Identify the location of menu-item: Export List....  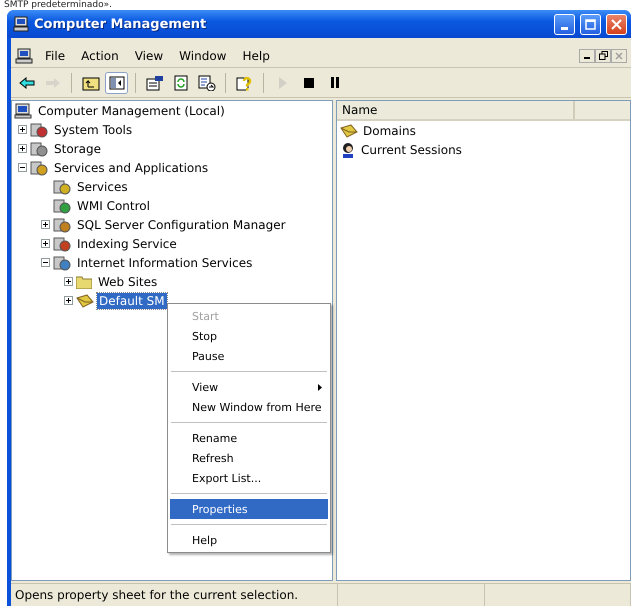
(249, 478).